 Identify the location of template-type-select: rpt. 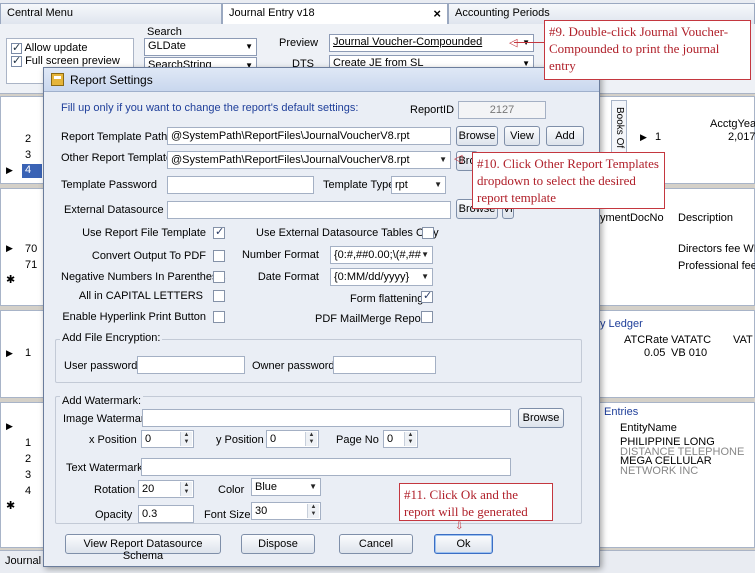
(418, 185).